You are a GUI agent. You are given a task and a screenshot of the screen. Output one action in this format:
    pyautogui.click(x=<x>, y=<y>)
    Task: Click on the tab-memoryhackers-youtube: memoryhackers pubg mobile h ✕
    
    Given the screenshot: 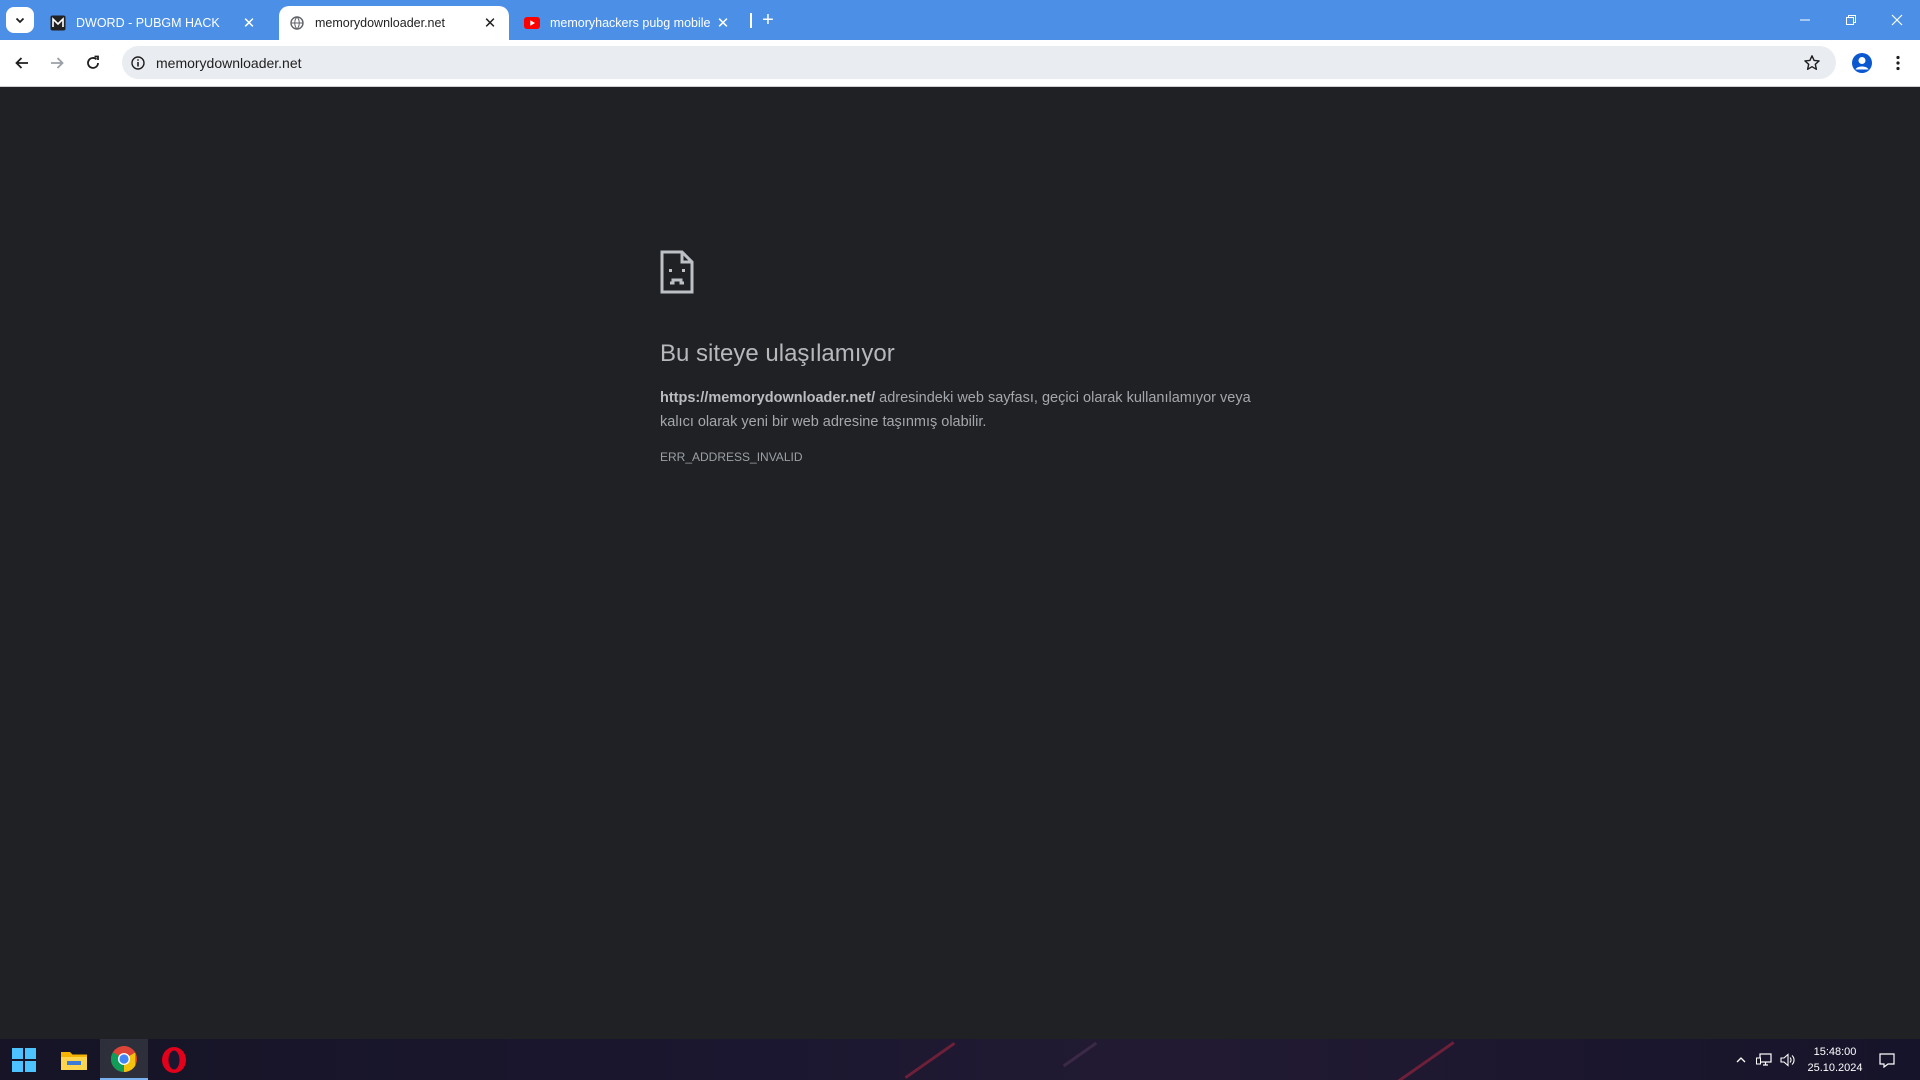 What is the action you would take?
    pyautogui.click(x=628, y=23)
    